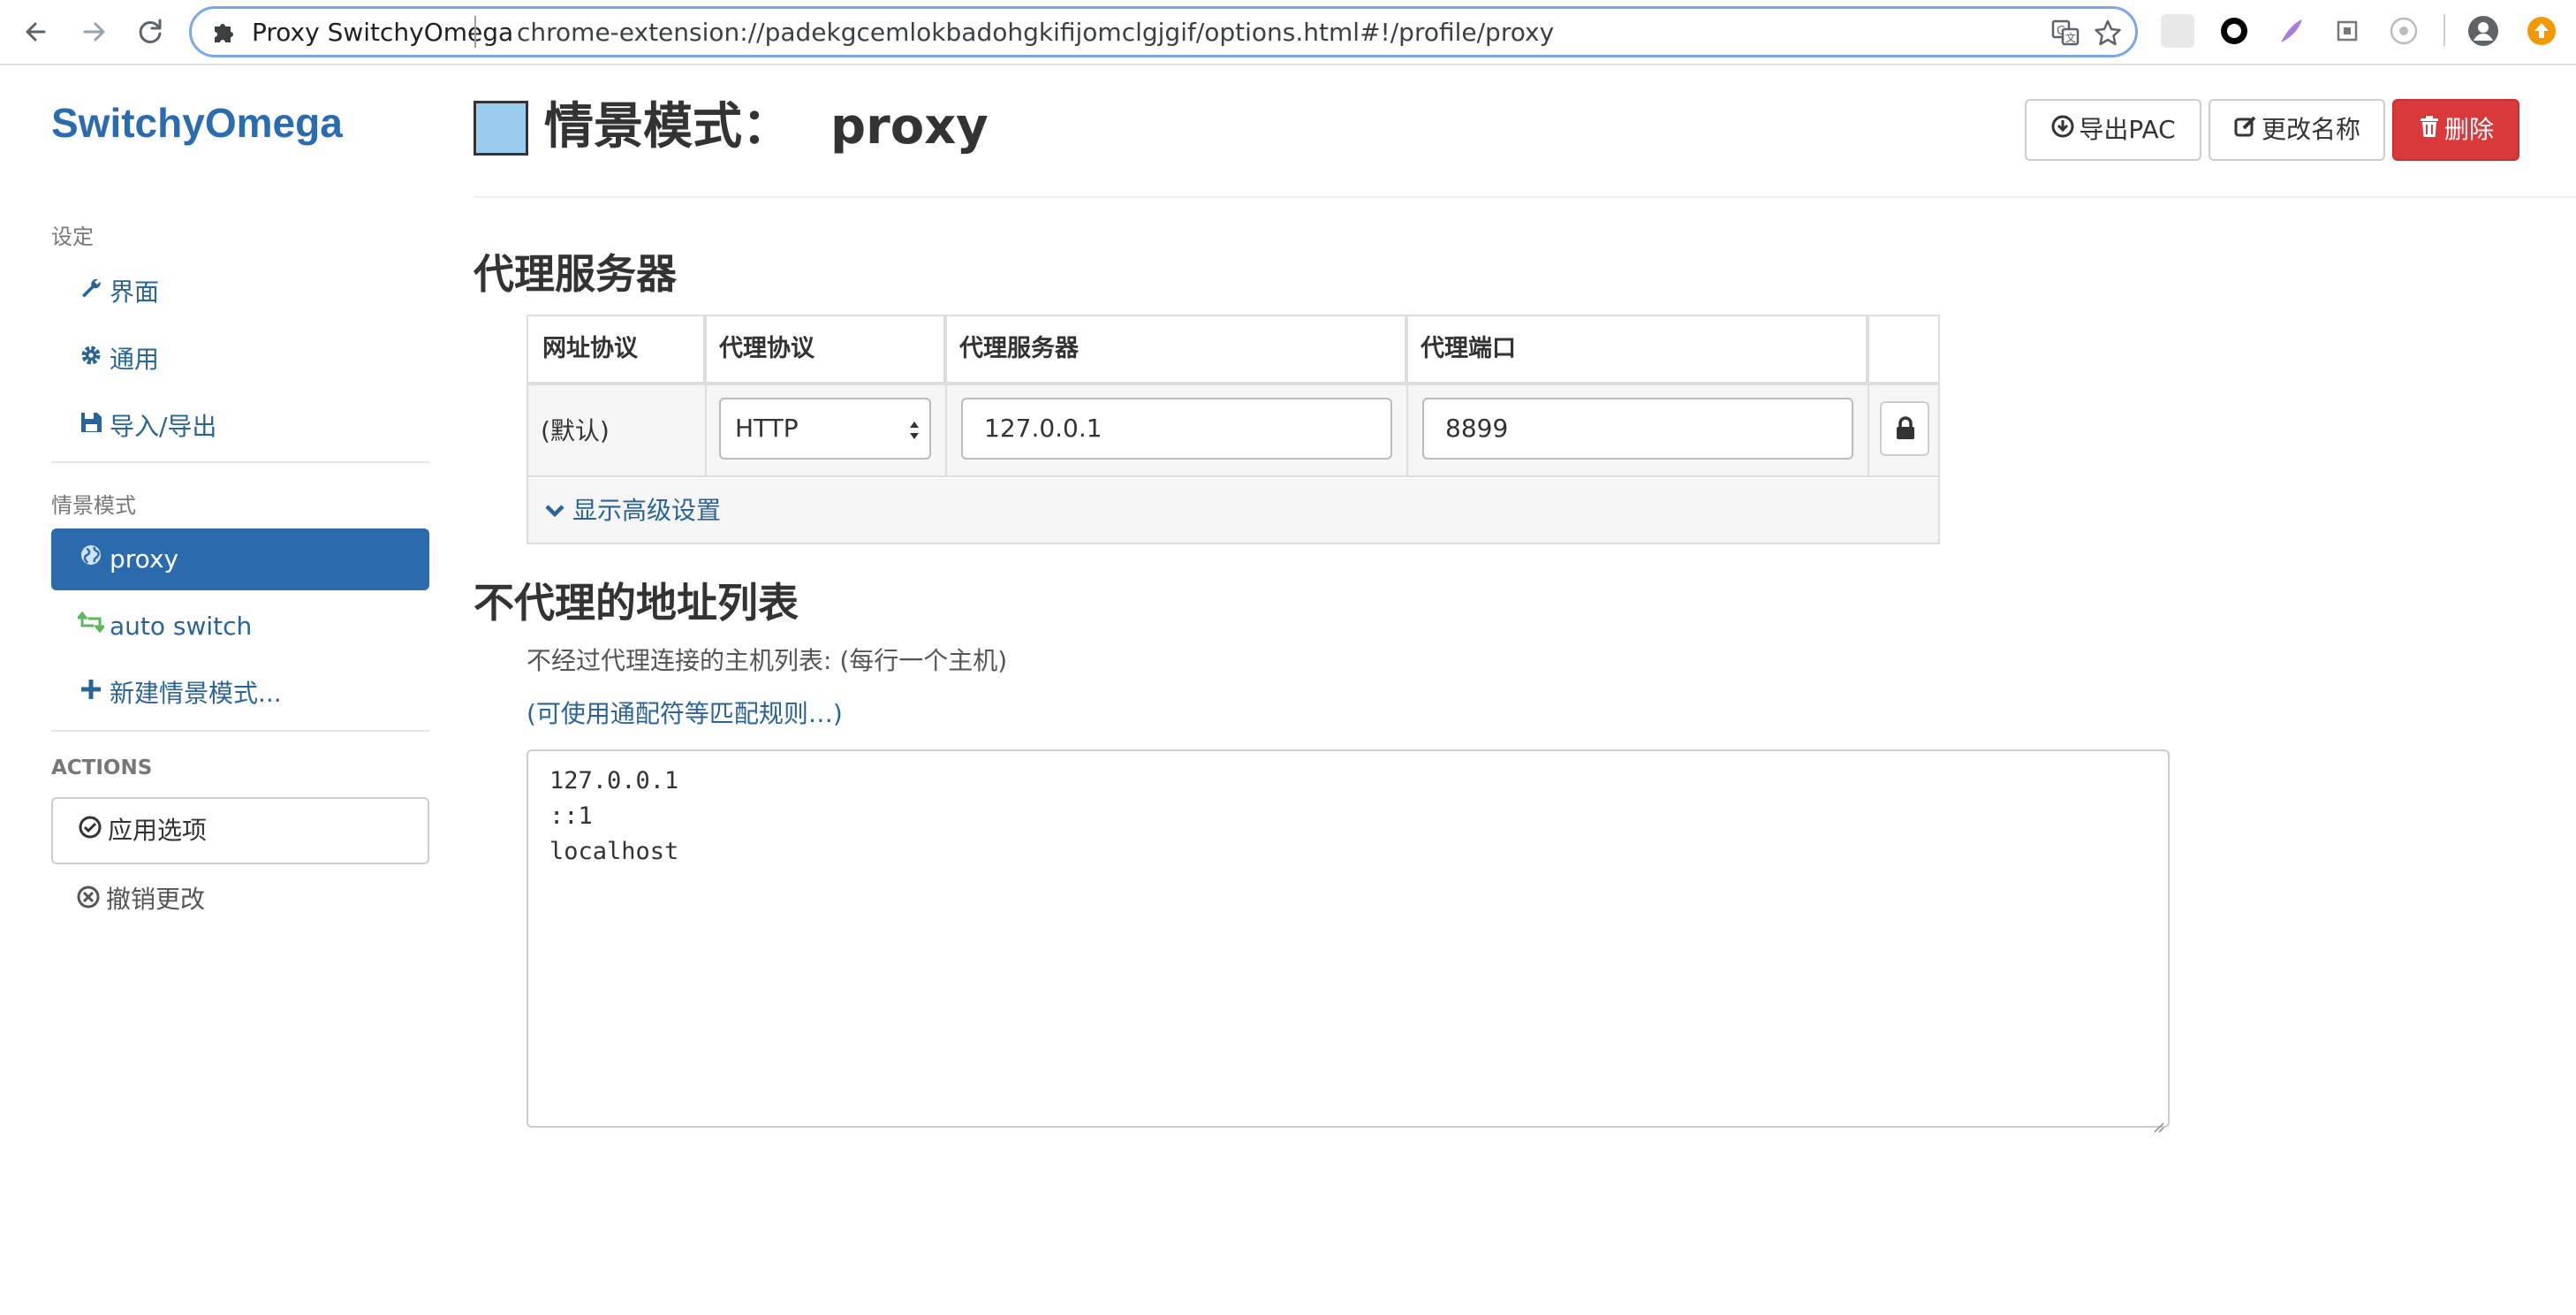 The image size is (2576, 1315). I want to click on bypass-list-title: 不代理的地址列表, so click(637, 603).